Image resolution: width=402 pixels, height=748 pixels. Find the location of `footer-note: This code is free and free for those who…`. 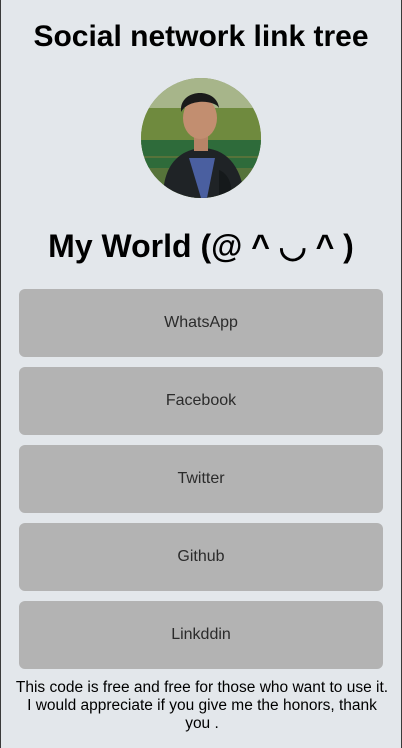

footer-note: This code is free and free for those who… is located at coordinates (202, 705).